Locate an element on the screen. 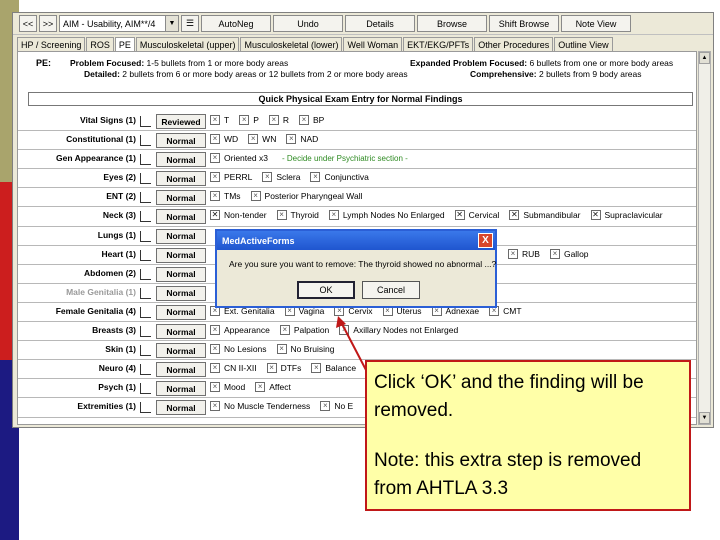 This screenshot has height=540, width=720. list-icon: ☰ is located at coordinates (190, 23).